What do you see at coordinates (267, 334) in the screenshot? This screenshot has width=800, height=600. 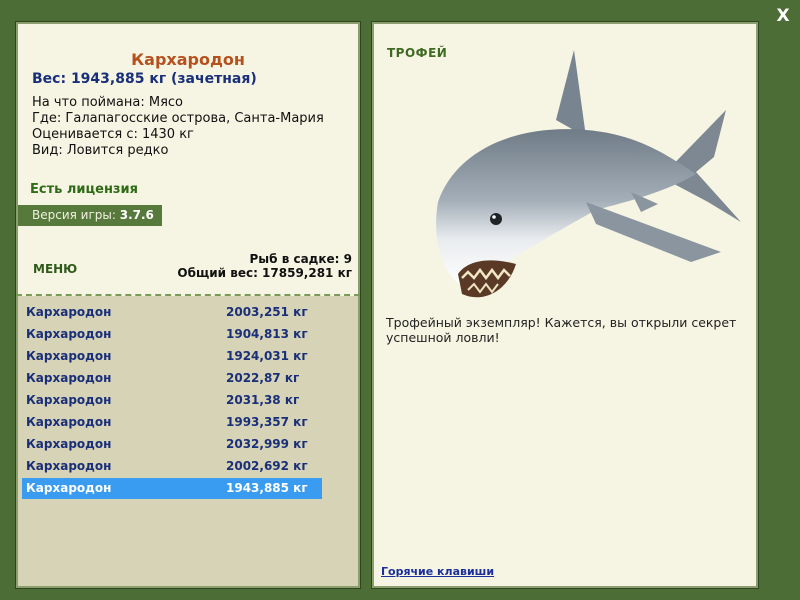 I see `list-item-weight: 1904,813 кг` at bounding box center [267, 334].